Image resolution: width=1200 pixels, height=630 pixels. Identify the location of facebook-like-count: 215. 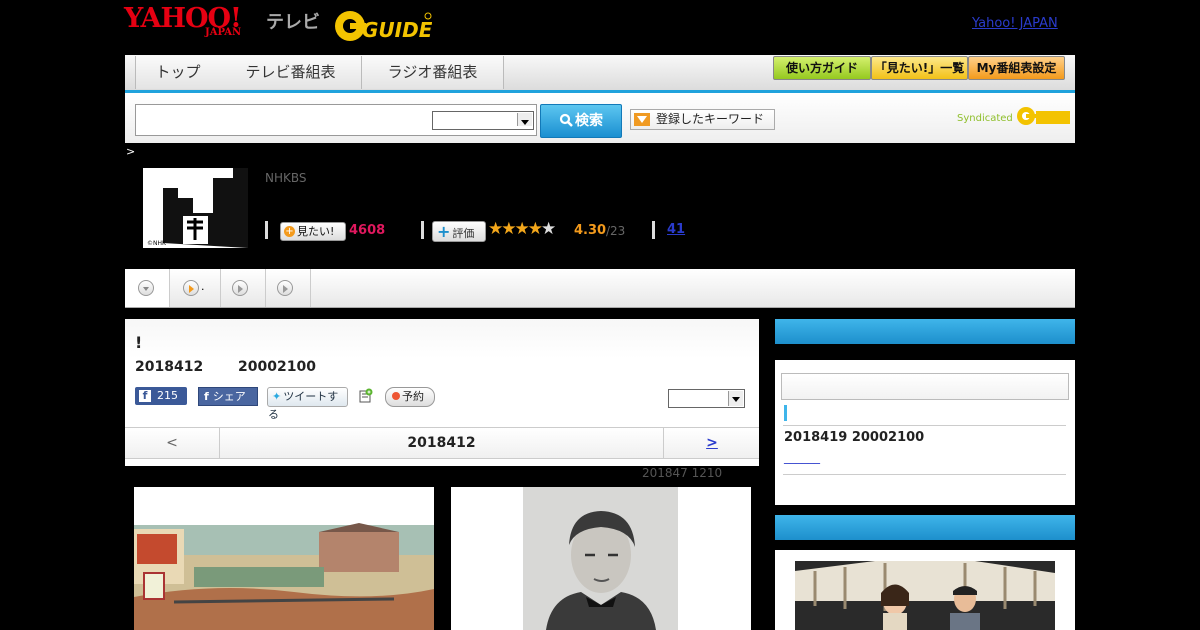
(167, 395).